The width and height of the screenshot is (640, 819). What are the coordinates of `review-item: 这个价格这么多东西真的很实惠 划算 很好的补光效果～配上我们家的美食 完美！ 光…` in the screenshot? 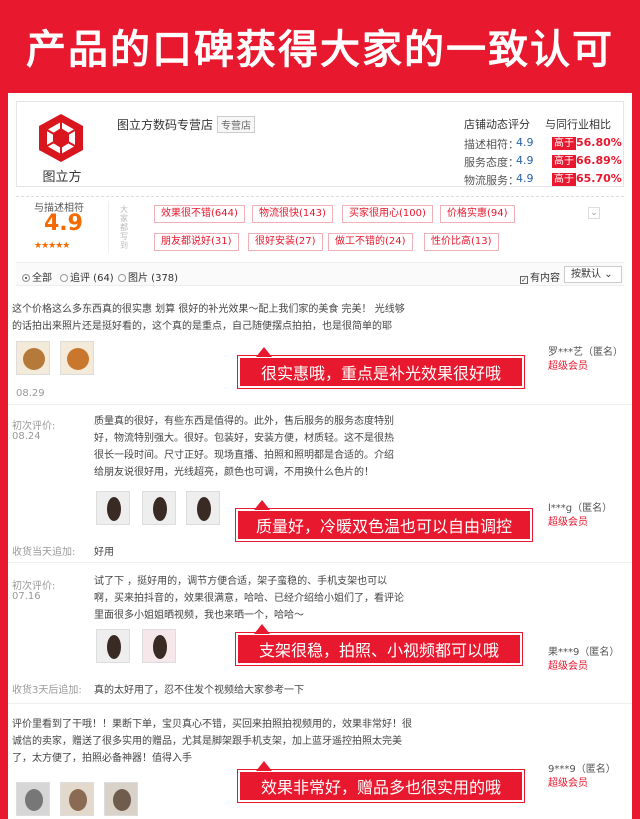 It's located at (320, 351).